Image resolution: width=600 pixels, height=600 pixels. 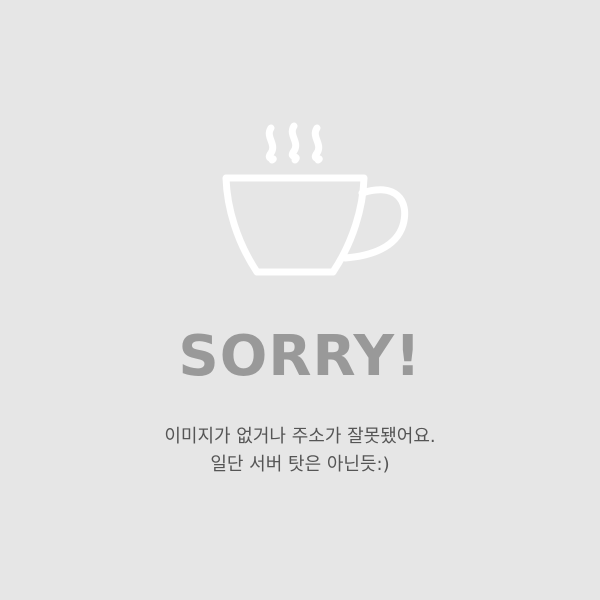 I want to click on error-message-line-2: 일단 서버 탓은 아닌듯:), so click(x=300, y=464).